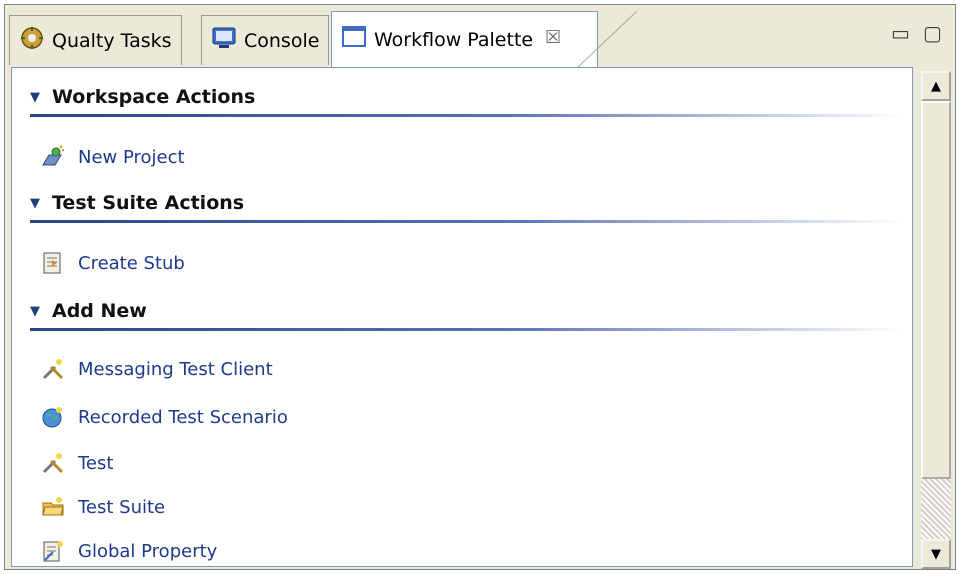 The image size is (962, 575). What do you see at coordinates (76, 463) in the screenshot?
I see `item-test: Test` at bounding box center [76, 463].